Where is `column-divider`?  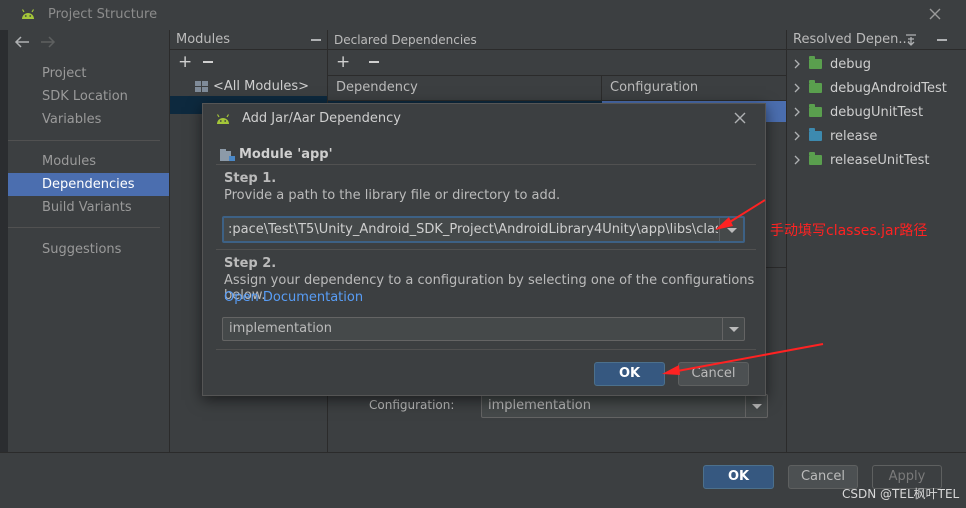
column-divider is located at coordinates (601, 89).